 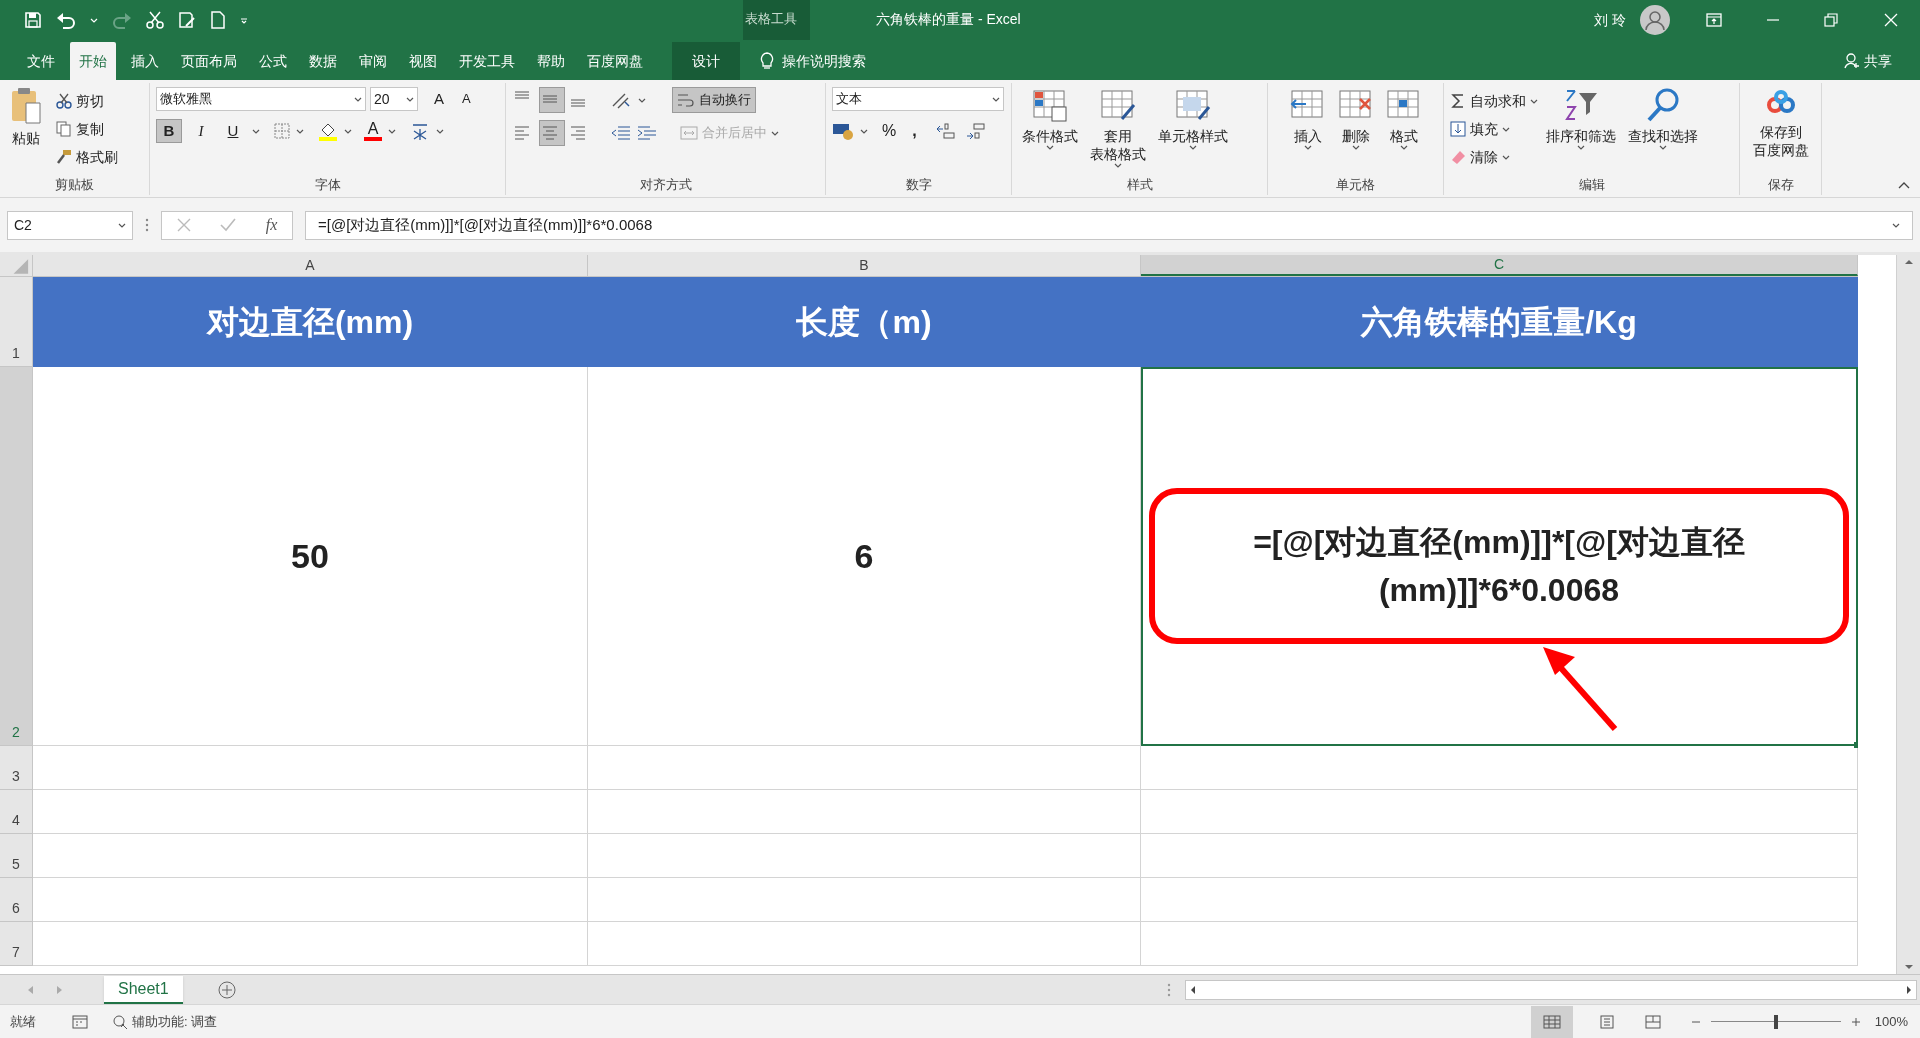 I want to click on number-format-field: 文本, so click(x=918, y=99).